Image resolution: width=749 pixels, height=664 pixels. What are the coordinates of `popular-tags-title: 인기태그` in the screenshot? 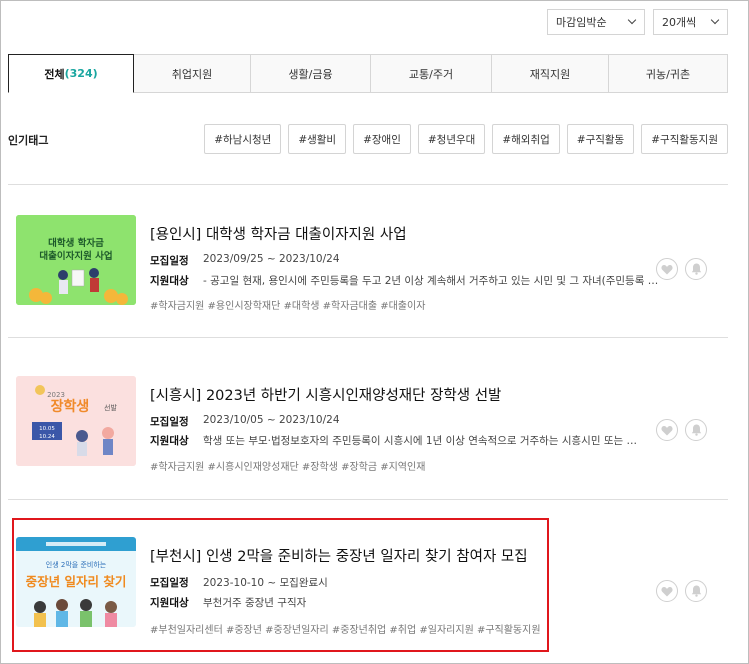 It's located at (28, 140).